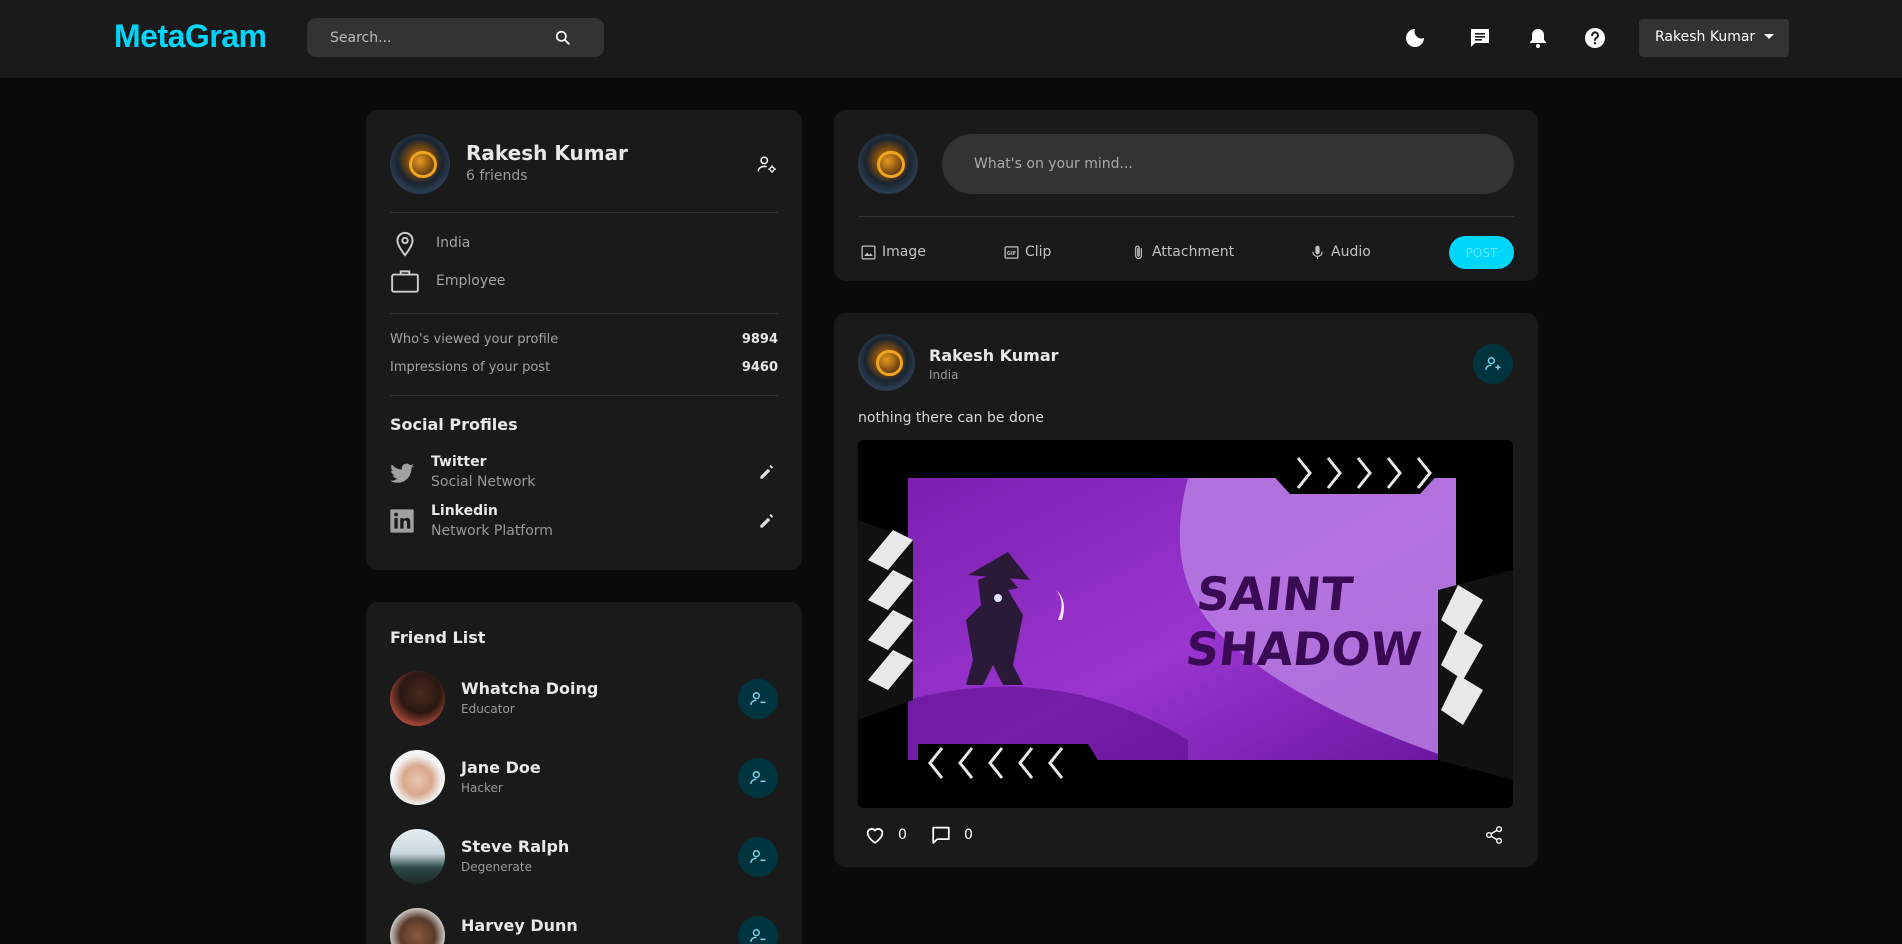  What do you see at coordinates (868, 252) in the screenshot?
I see `image-icon` at bounding box center [868, 252].